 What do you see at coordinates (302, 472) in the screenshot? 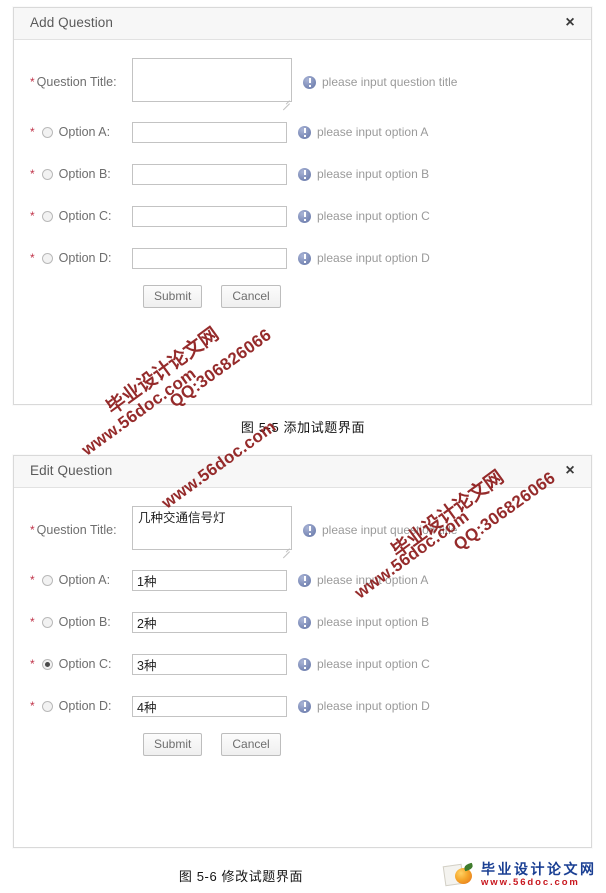
I see `dialog-header: Edit Question ×` at bounding box center [302, 472].